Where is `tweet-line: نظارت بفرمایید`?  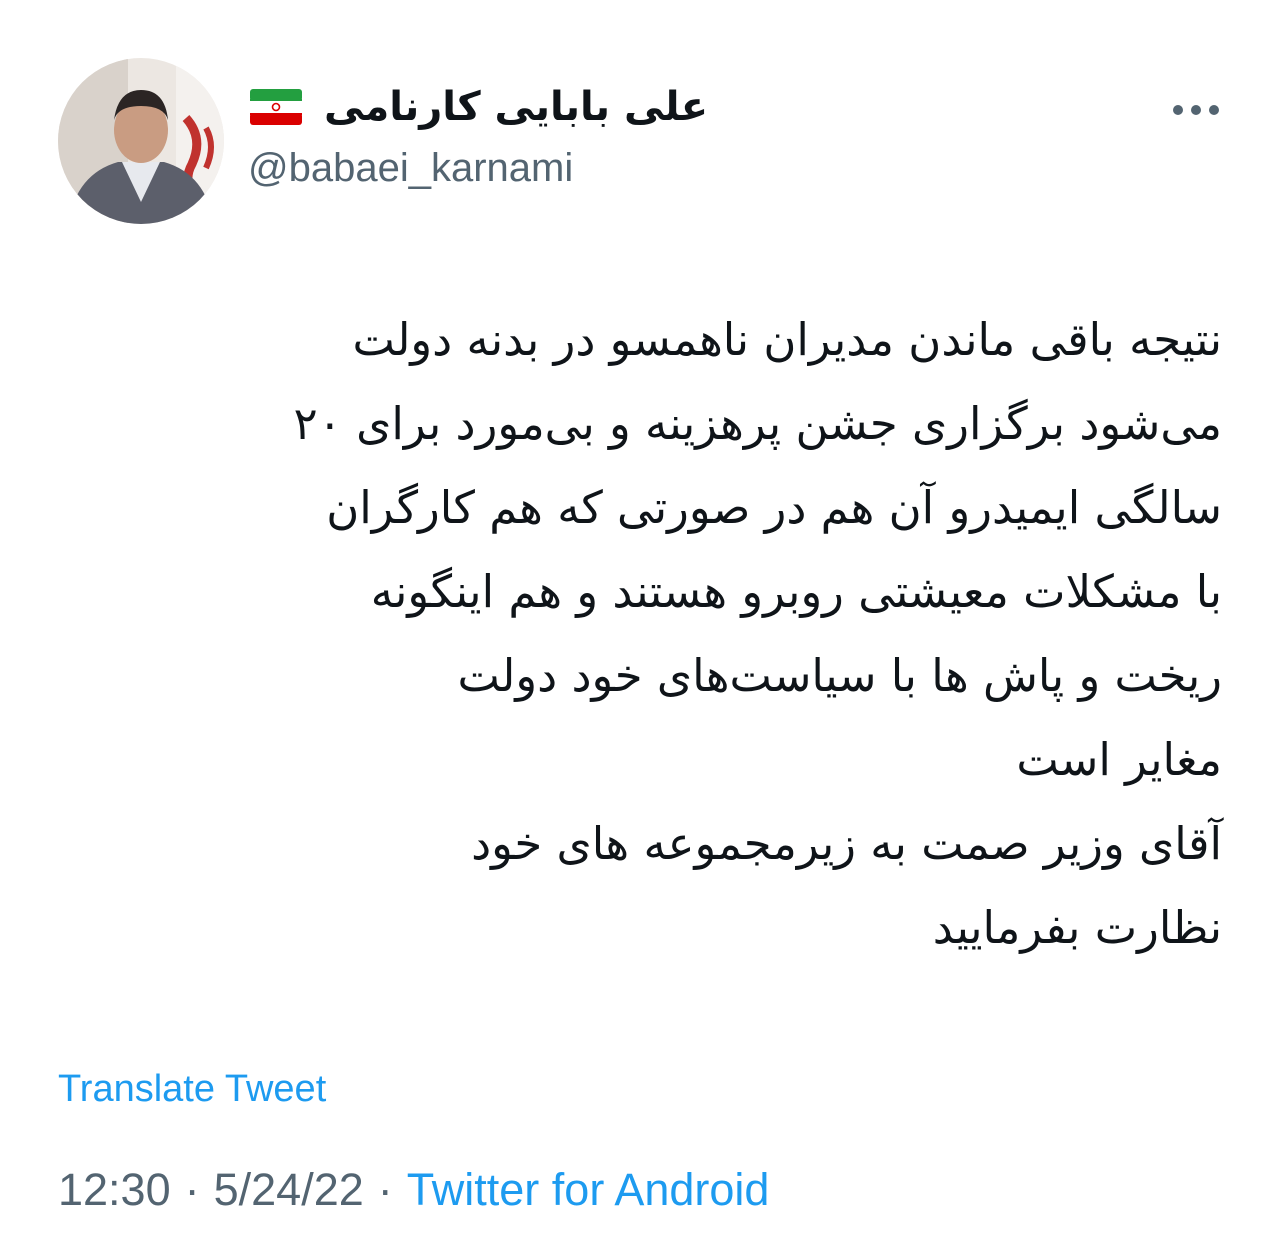 tweet-line: نظارت بفرمایید is located at coordinates (1077, 927).